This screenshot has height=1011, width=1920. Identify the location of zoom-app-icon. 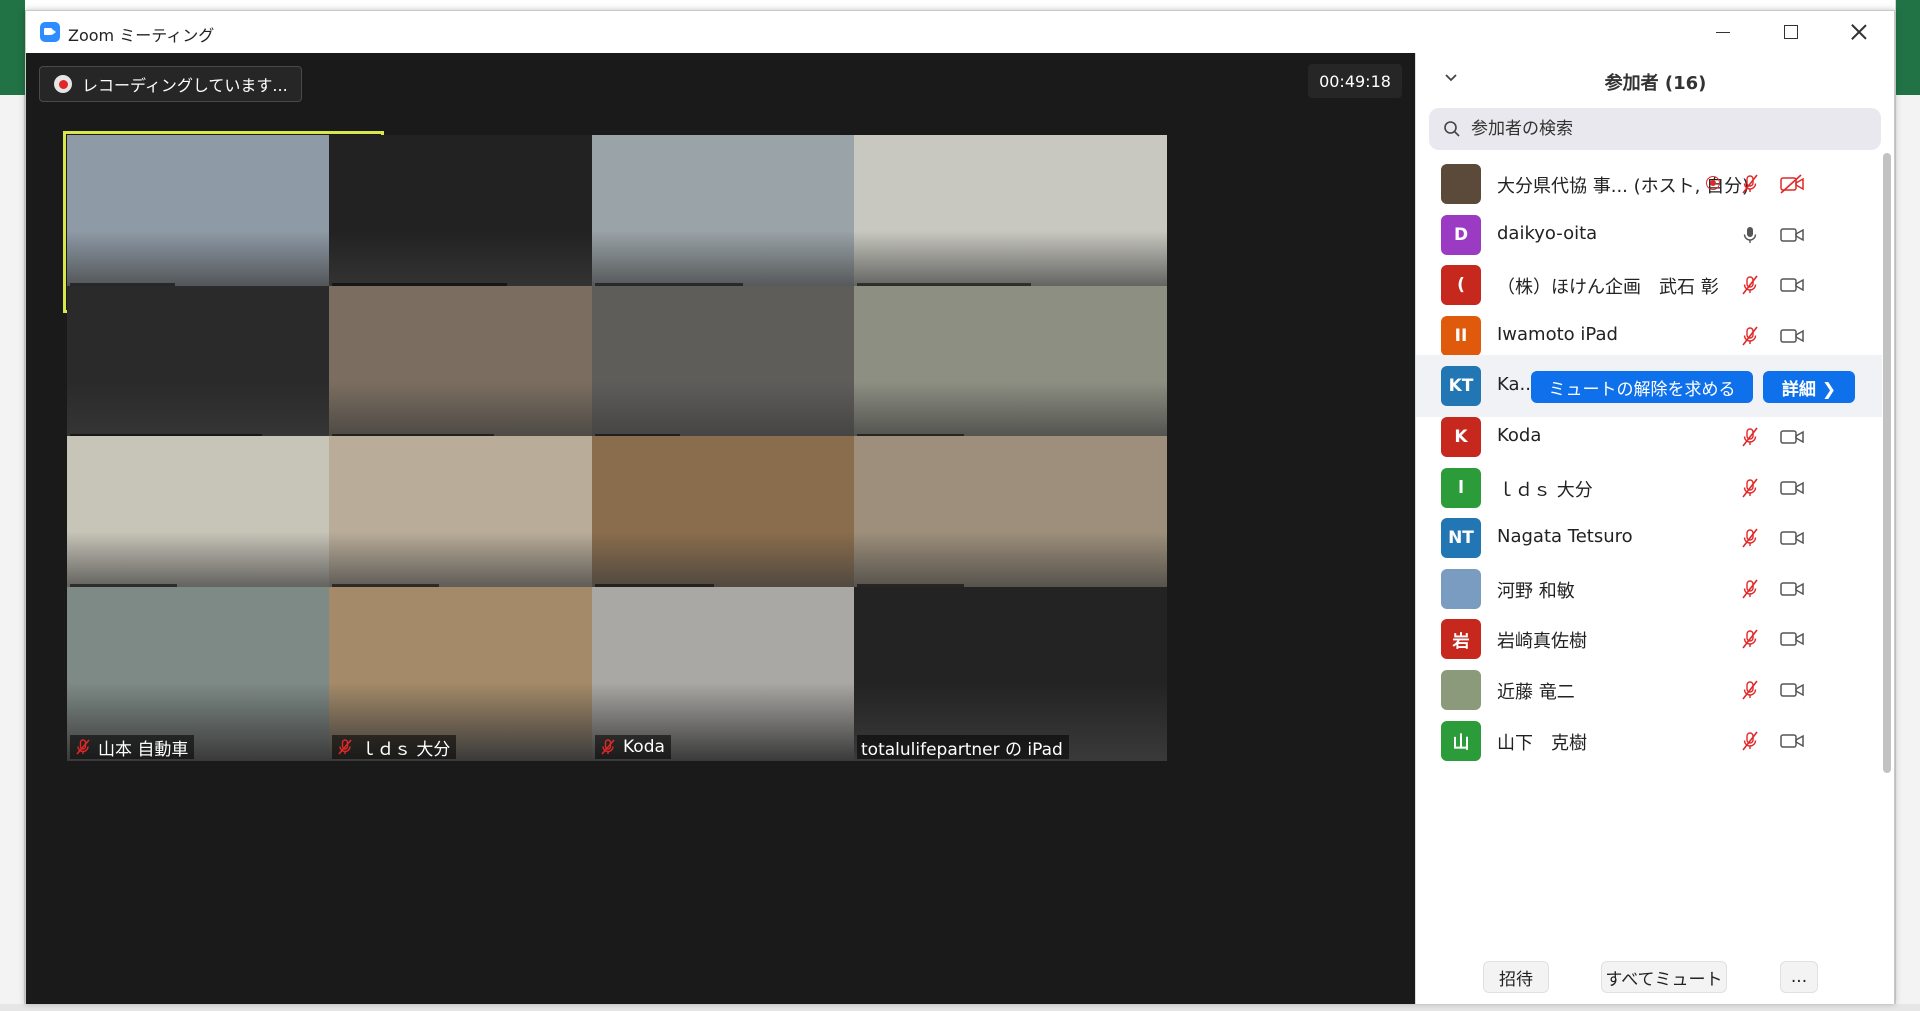
(50, 32).